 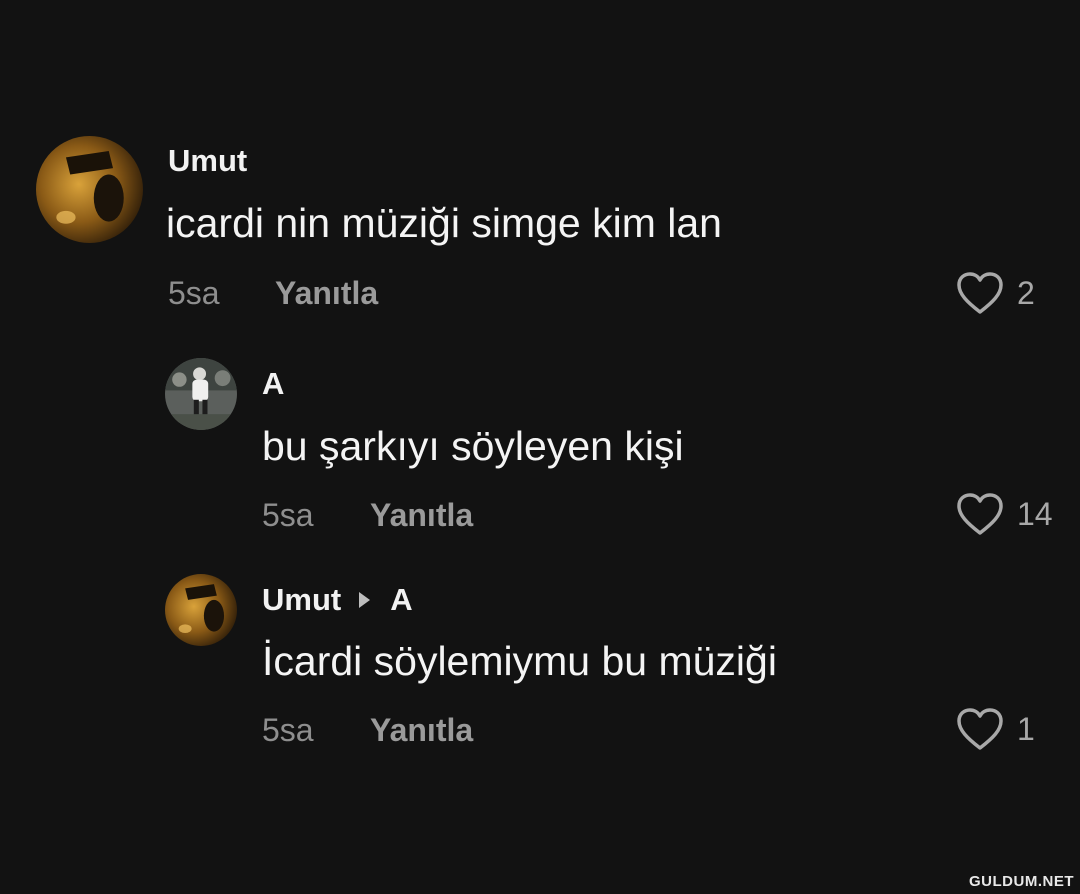 I want to click on reply-arrow-icon, so click(x=365, y=600).